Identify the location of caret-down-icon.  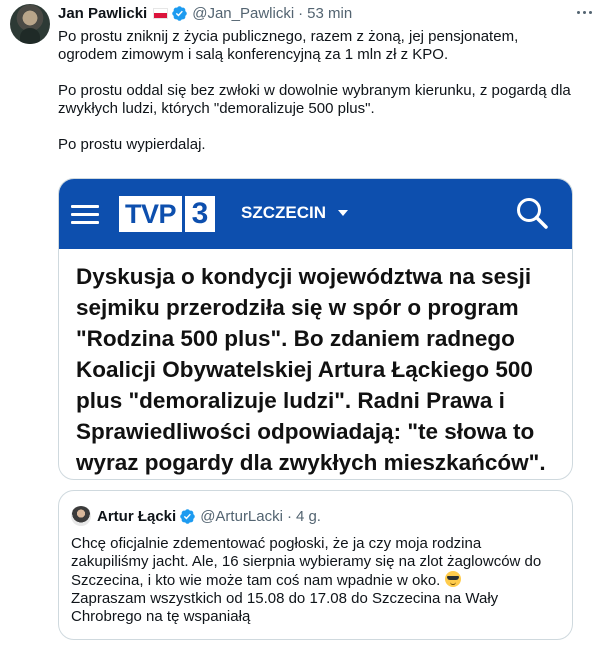
(343, 213).